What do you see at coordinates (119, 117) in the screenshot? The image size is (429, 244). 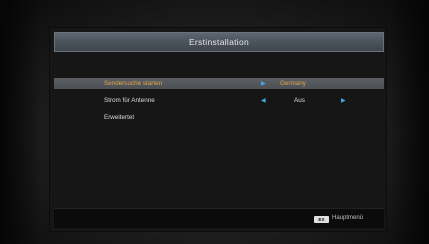 I see `menu-item-label: Erweitertet` at bounding box center [119, 117].